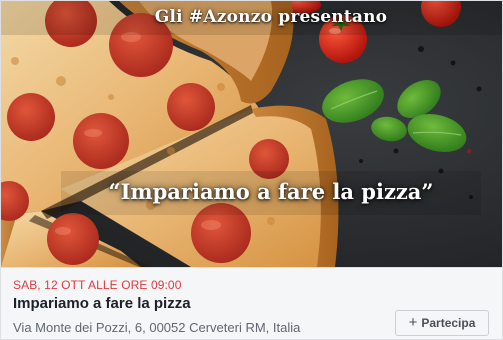 This screenshot has width=503, height=340. I want to click on join-button: + Partecipa, so click(442, 323).